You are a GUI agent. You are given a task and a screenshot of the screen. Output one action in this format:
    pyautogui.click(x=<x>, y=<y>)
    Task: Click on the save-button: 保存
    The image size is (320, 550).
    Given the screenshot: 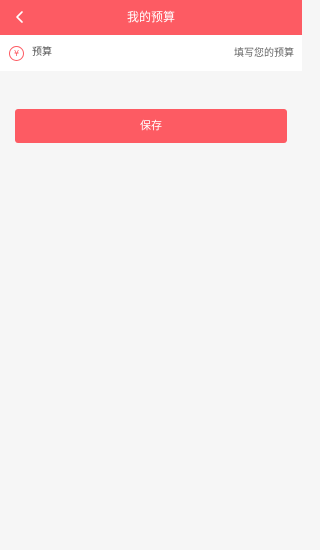 What is the action you would take?
    pyautogui.click(x=151, y=126)
    